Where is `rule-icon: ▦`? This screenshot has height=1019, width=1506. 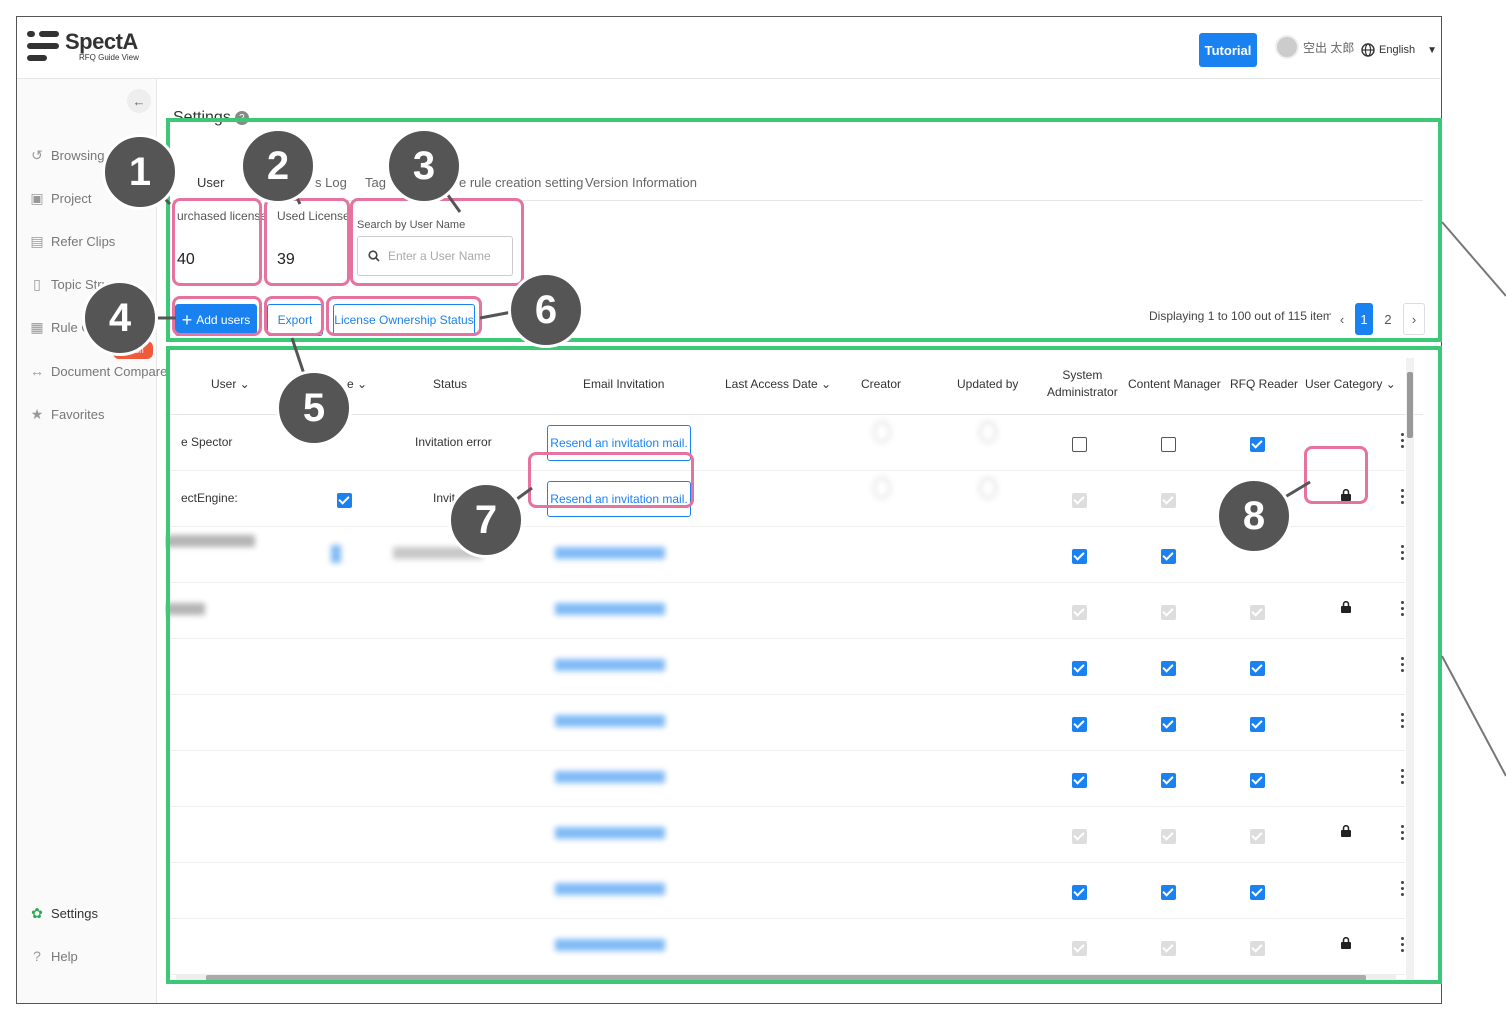 rule-icon: ▦ is located at coordinates (37, 326).